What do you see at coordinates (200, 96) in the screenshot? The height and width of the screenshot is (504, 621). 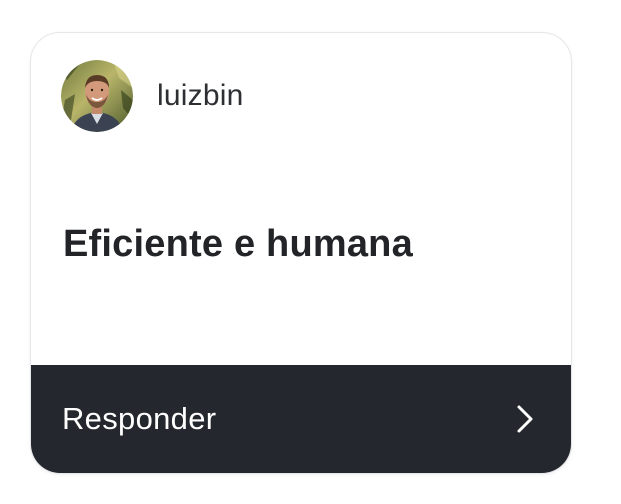 I see `username: luizbin` at bounding box center [200, 96].